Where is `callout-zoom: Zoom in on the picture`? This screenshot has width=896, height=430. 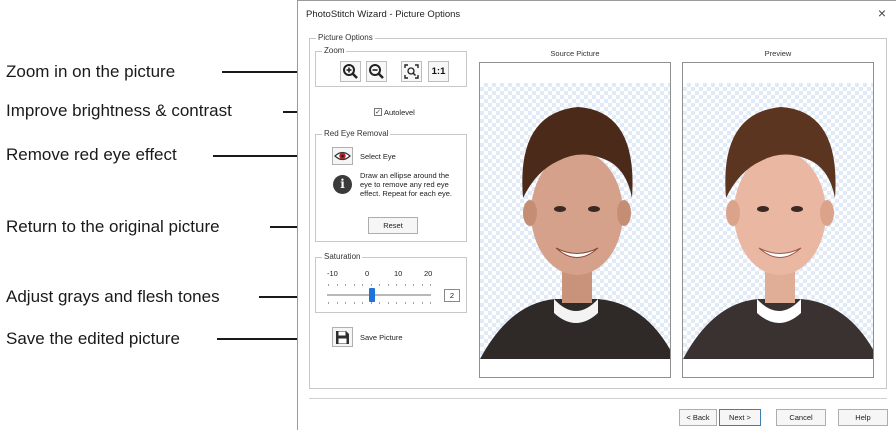
callout-zoom: Zoom in on the picture is located at coordinates (91, 71).